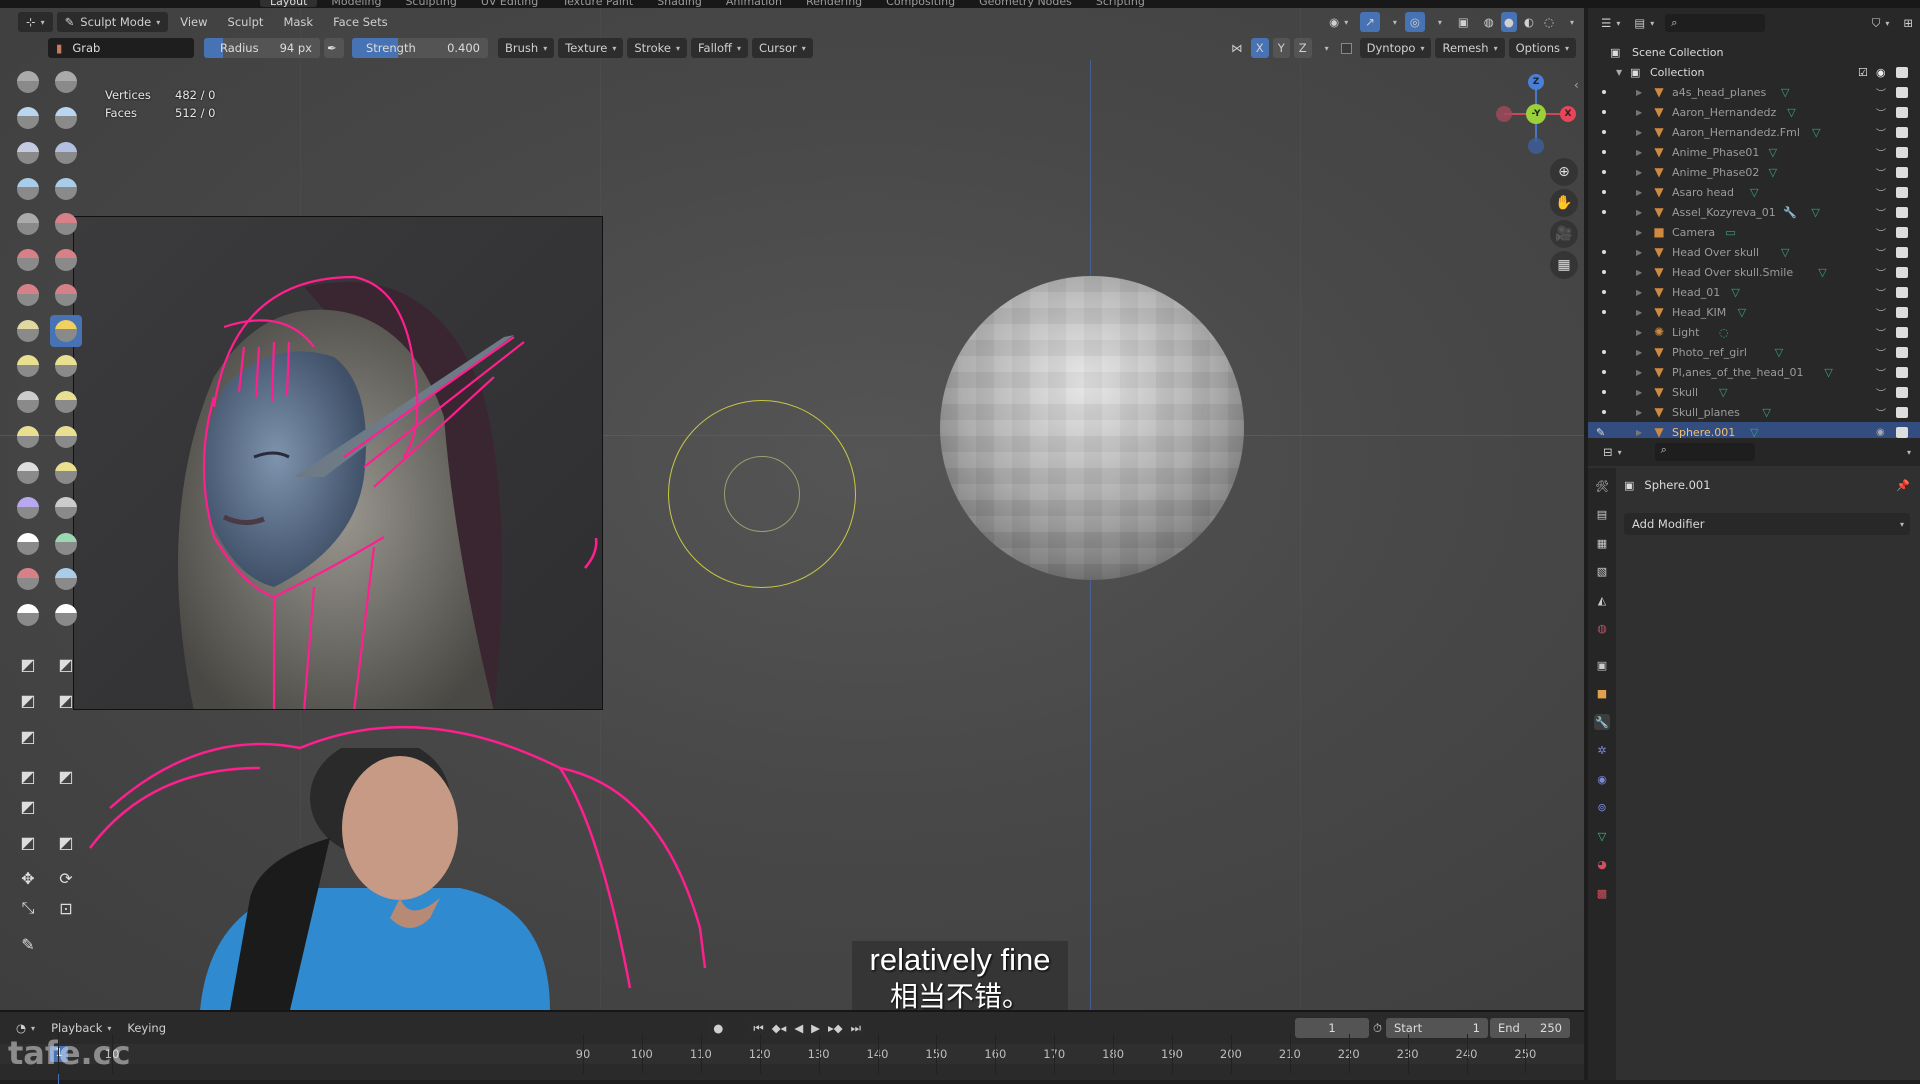 The height and width of the screenshot is (1084, 1920). Describe the element at coordinates (28, 615) in the screenshot. I see `tool-paint` at that location.